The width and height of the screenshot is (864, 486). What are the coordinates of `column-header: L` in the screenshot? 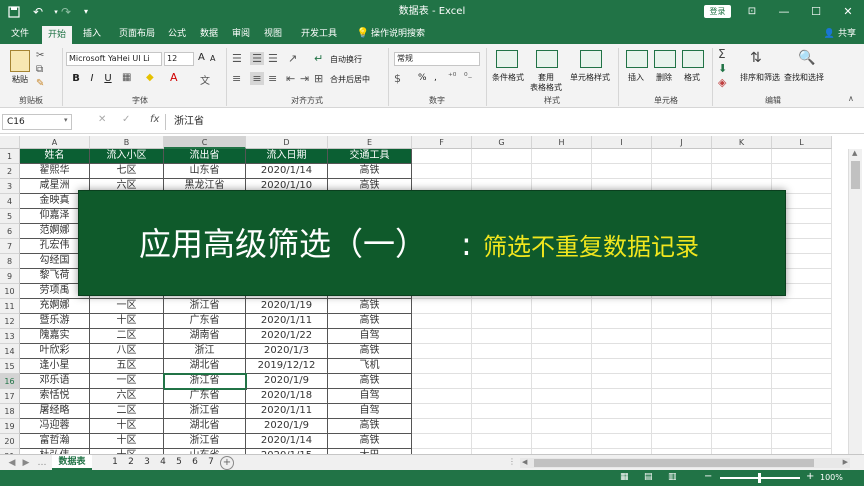 It's located at (802, 142).